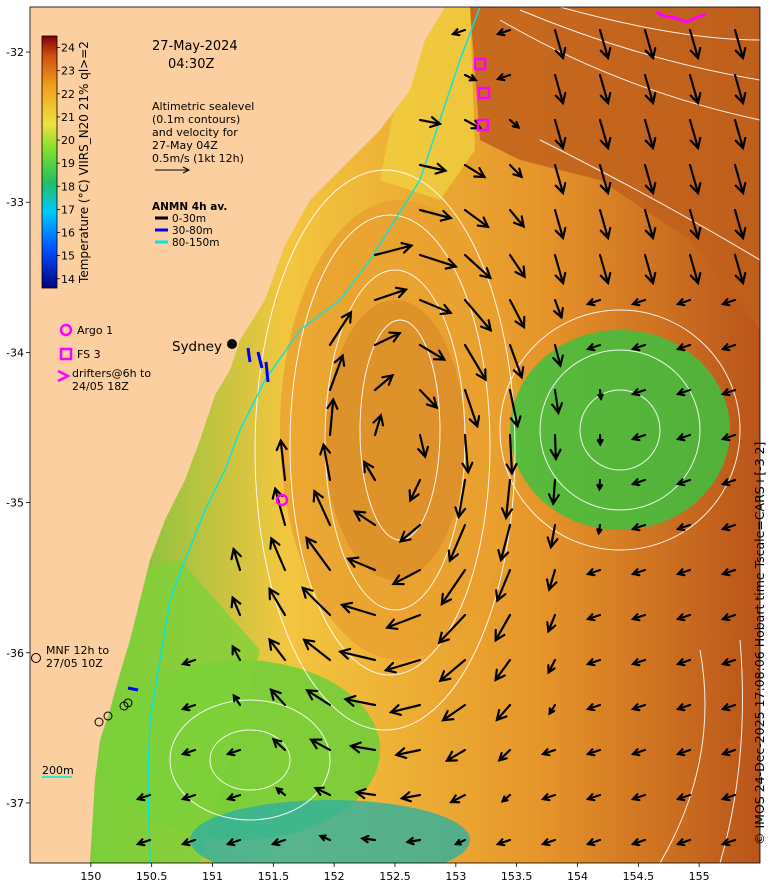  I want to click on sydney-label: Sydney, so click(197, 347).